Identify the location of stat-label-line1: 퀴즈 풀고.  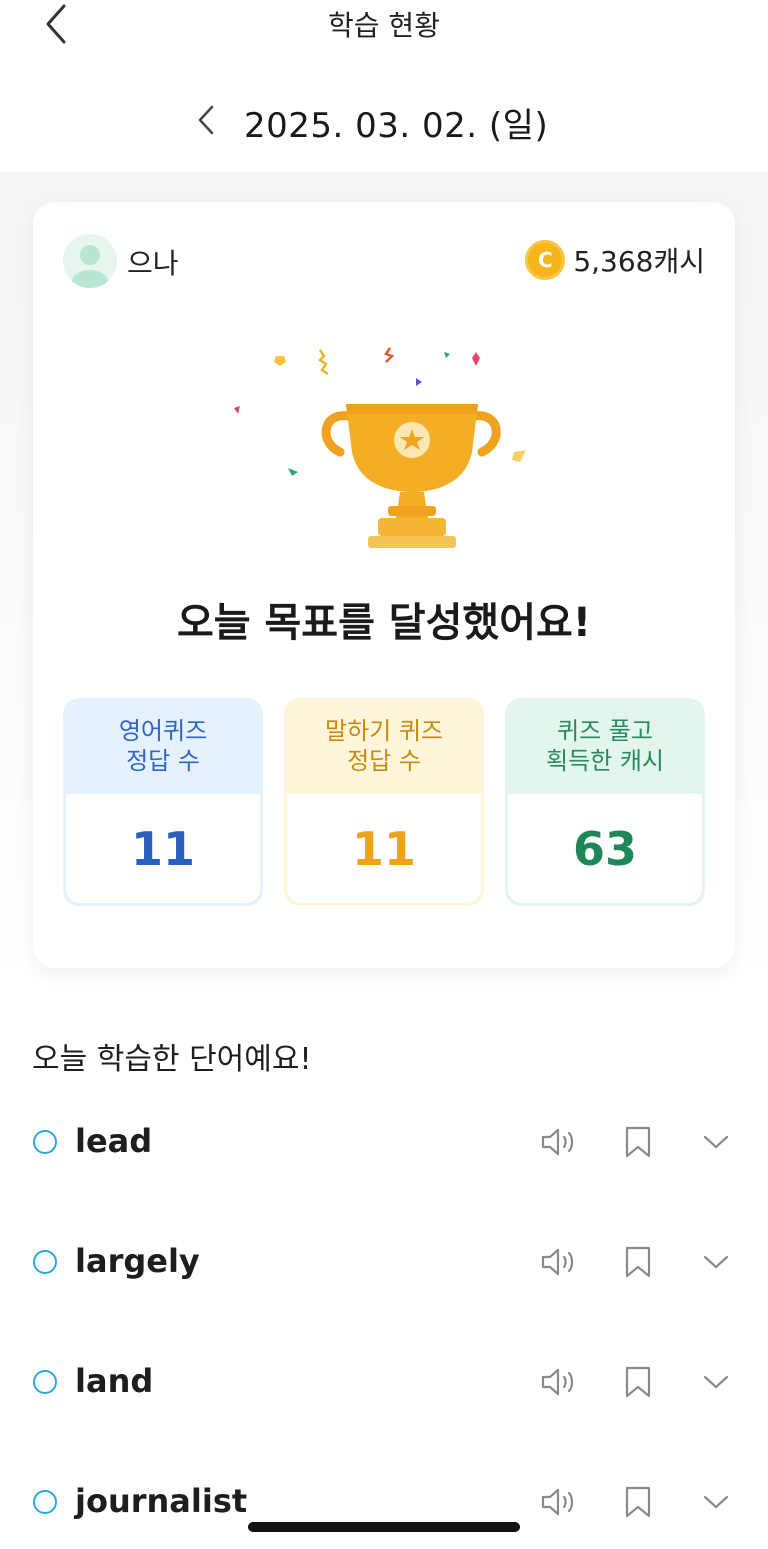
(605, 731).